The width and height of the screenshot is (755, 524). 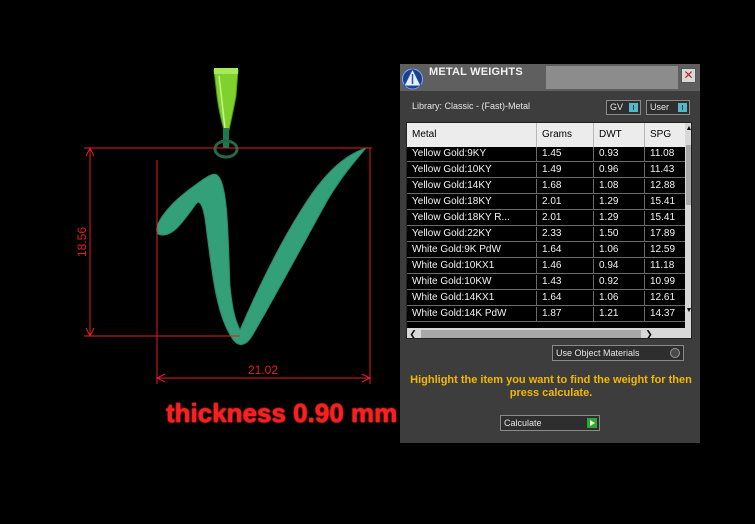 What do you see at coordinates (619, 135) in the screenshot?
I see `column-header-dwt: DWT` at bounding box center [619, 135].